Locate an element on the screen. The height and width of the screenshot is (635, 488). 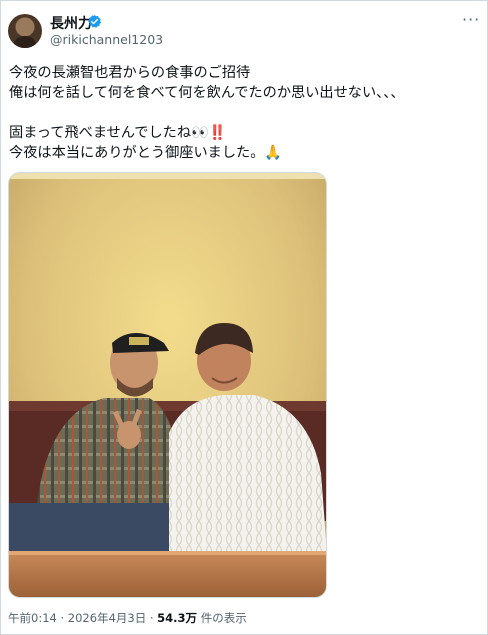
user-handle: @rikichannel1203 is located at coordinates (106, 39).